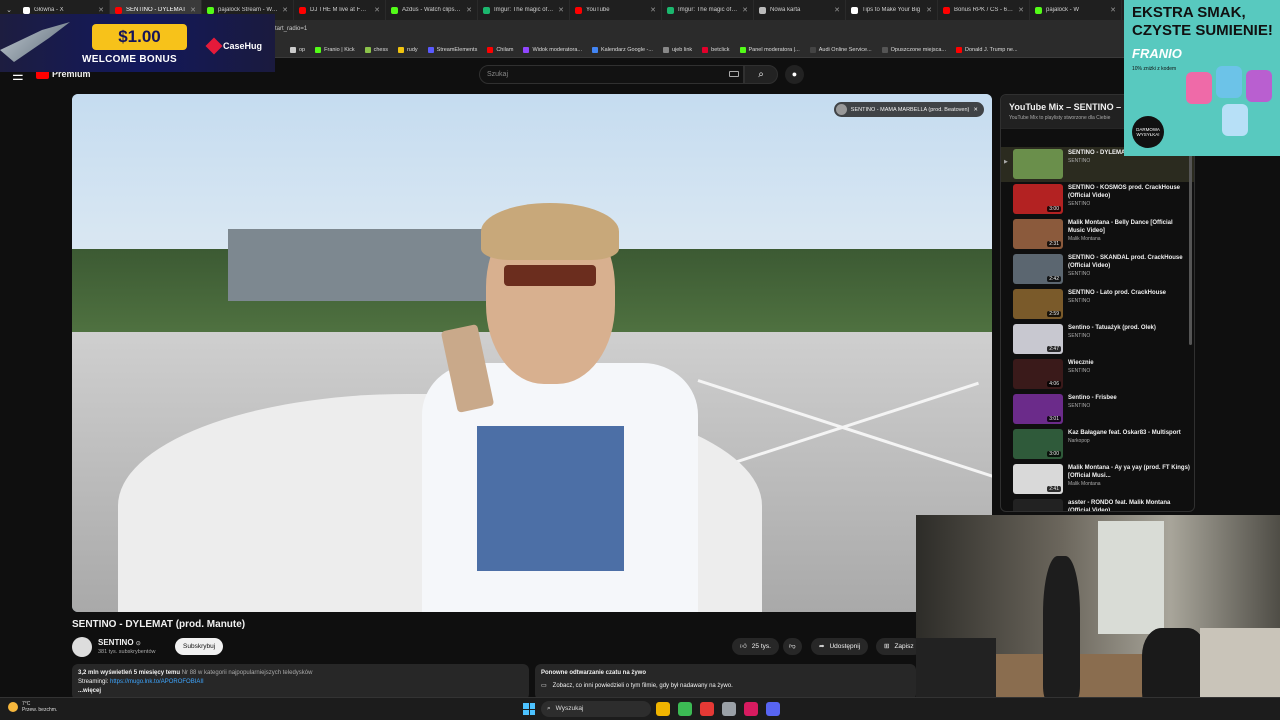 Image resolution: width=1280 pixels, height=720 pixels. Describe the element at coordinates (529, 709) in the screenshot. I see `windows-start-icon` at that location.